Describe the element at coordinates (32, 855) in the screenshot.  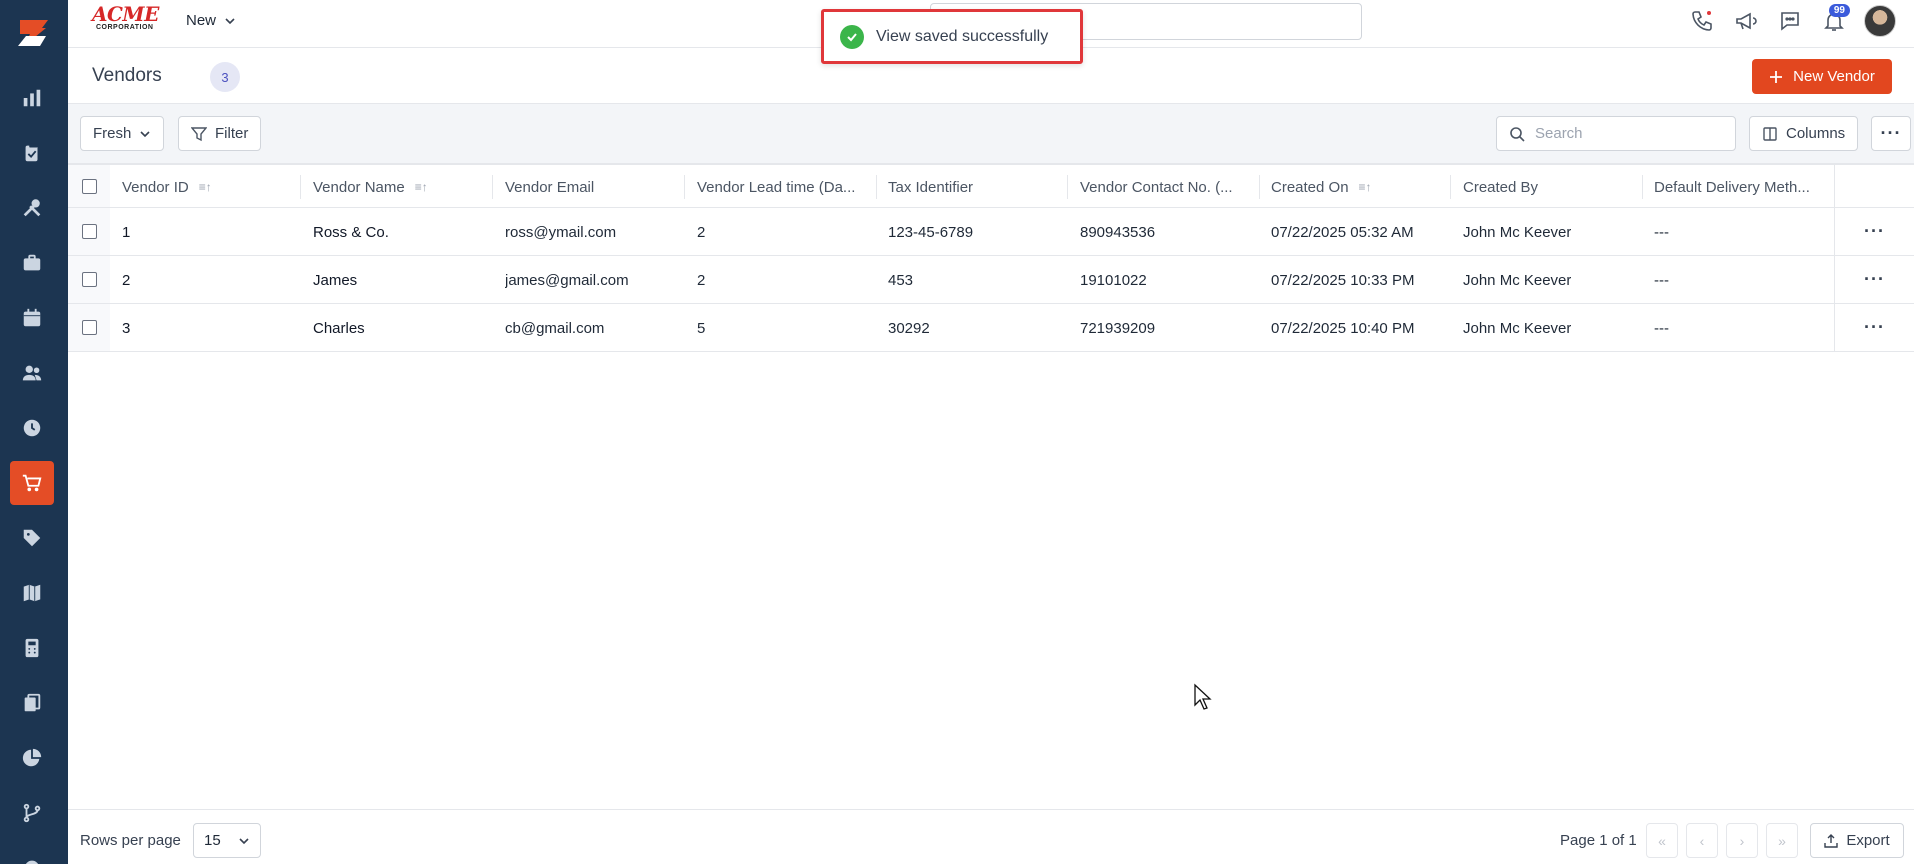
I see `settings-icon` at that location.